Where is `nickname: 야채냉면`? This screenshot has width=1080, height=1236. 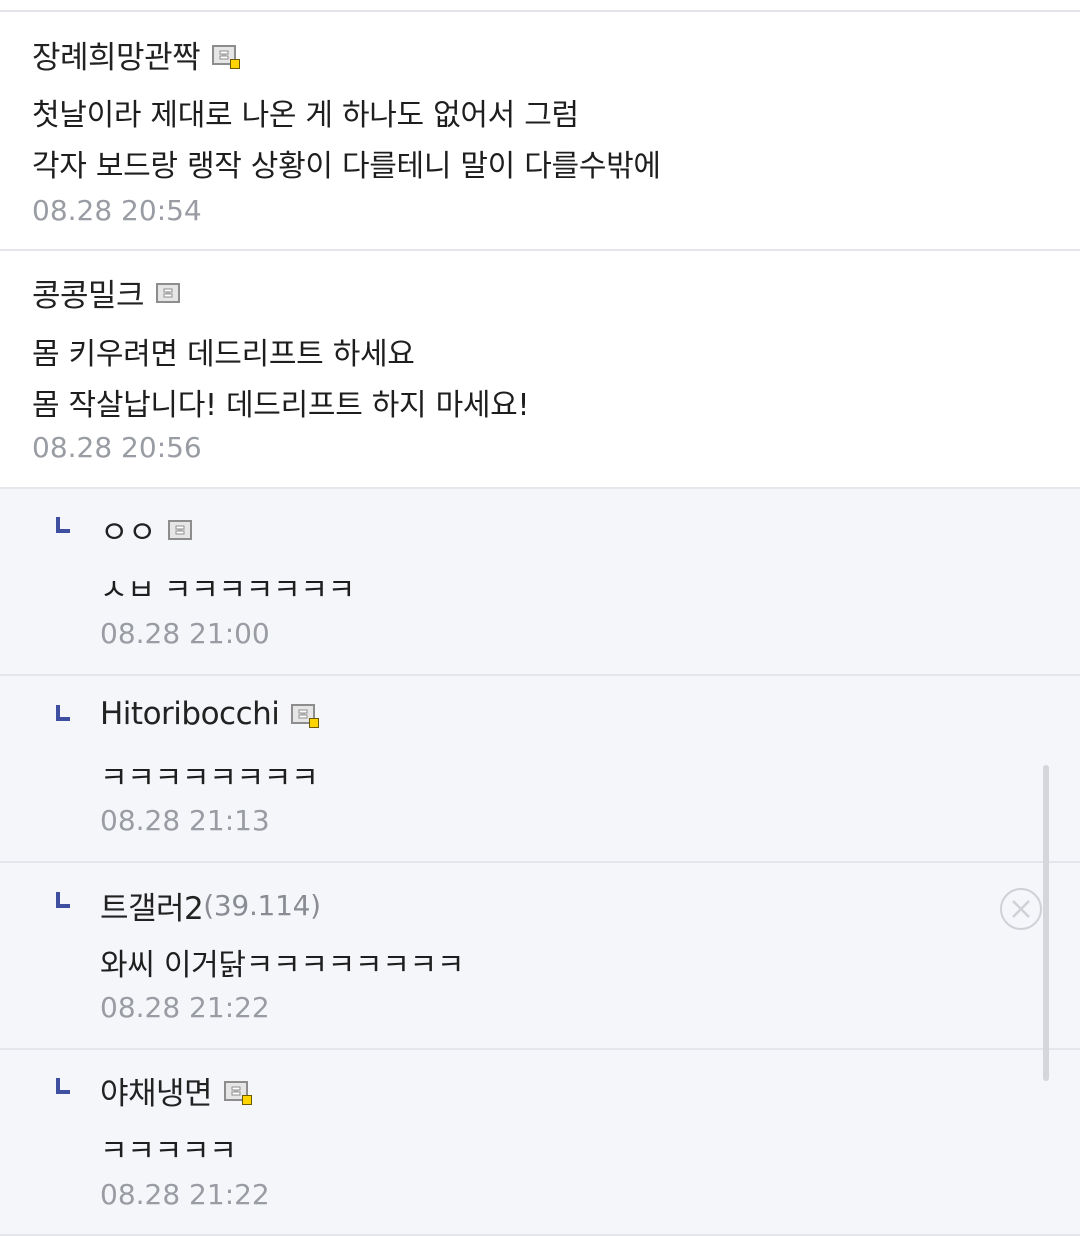 nickname: 야채냉면 is located at coordinates (156, 1090).